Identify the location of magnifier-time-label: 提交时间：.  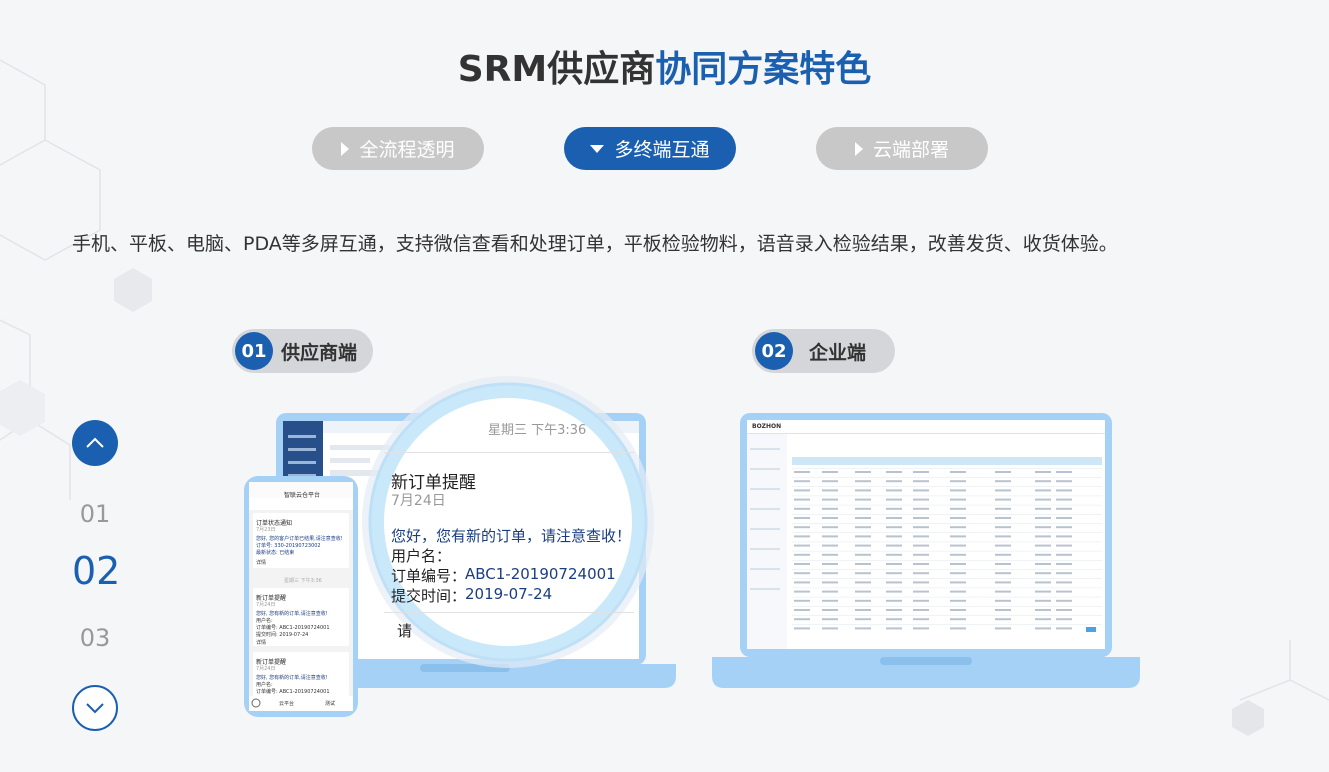
(429, 596).